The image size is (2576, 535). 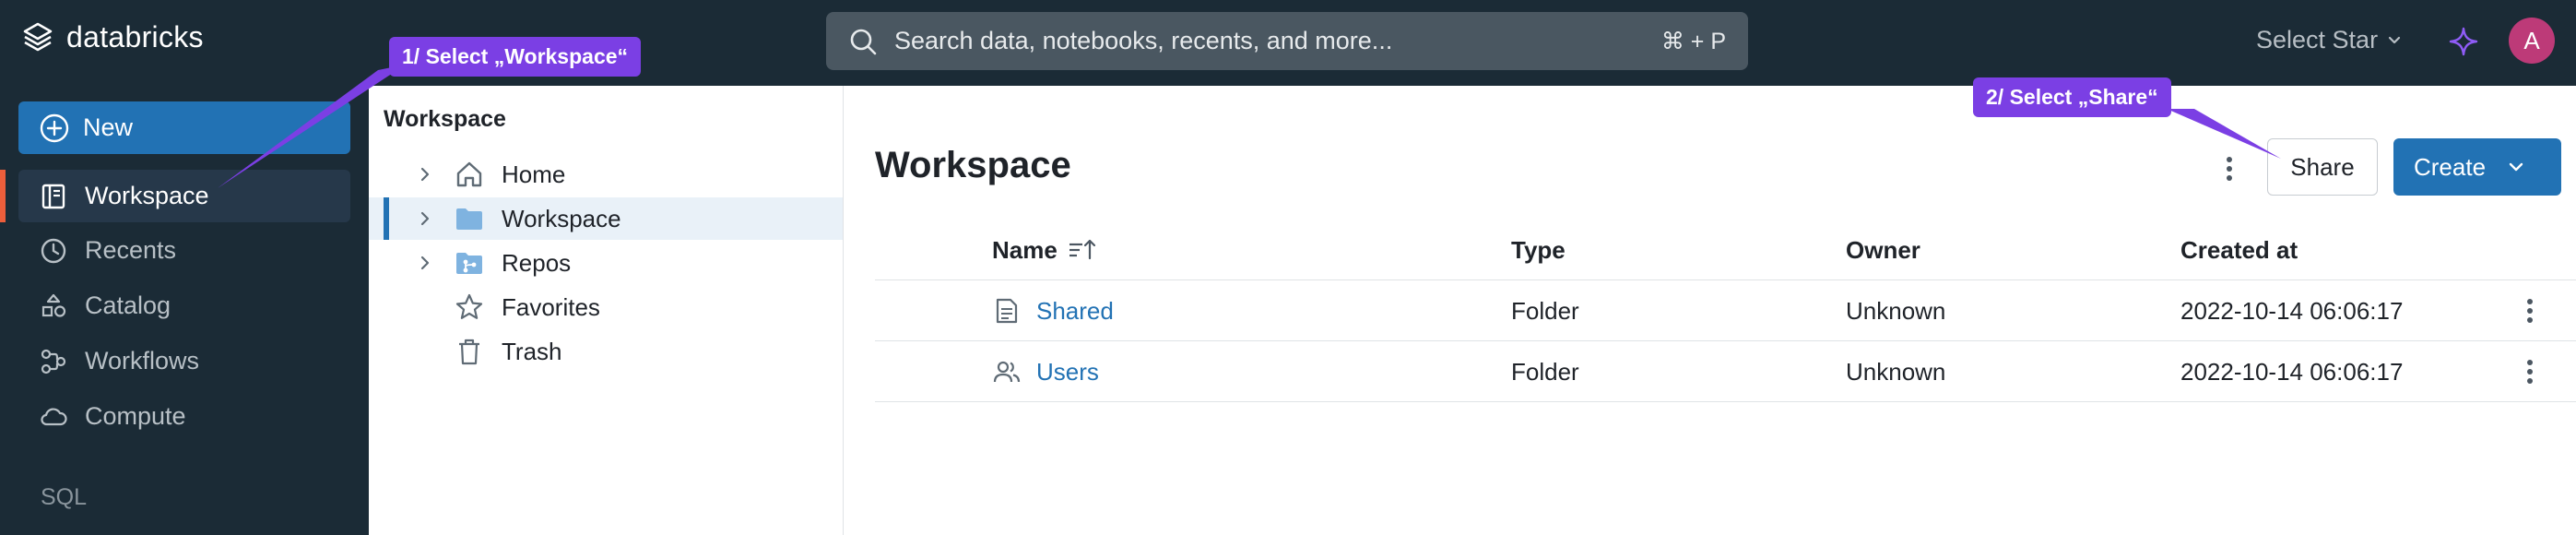 I want to click on users-folder-icon, so click(x=1007, y=372).